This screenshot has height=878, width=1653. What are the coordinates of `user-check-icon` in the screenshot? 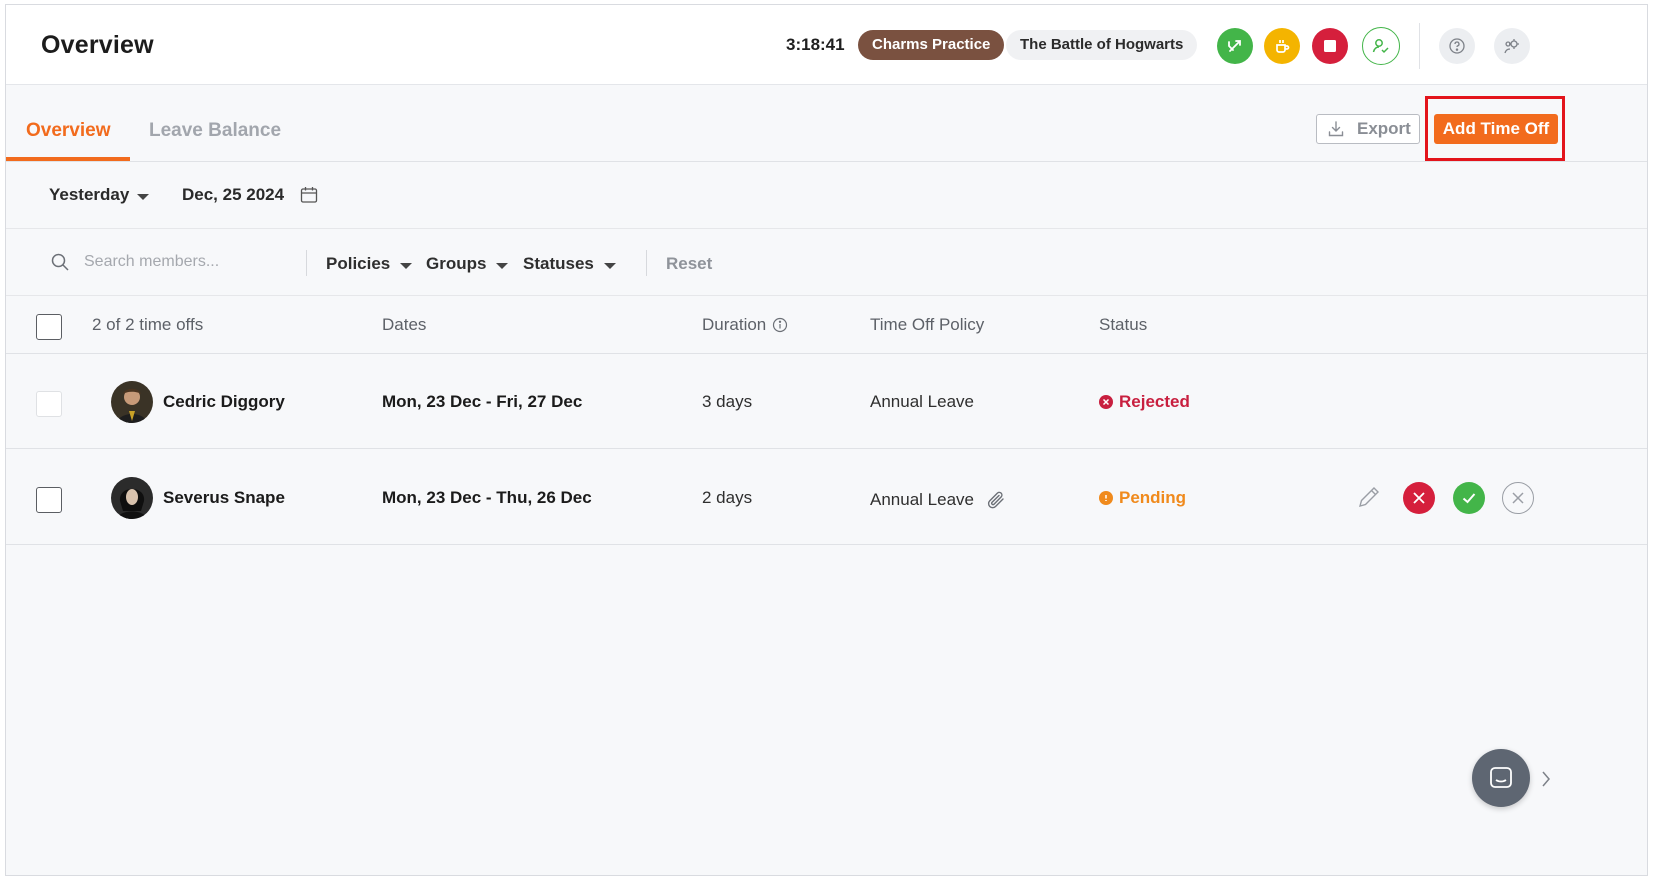 It's located at (1380, 46).